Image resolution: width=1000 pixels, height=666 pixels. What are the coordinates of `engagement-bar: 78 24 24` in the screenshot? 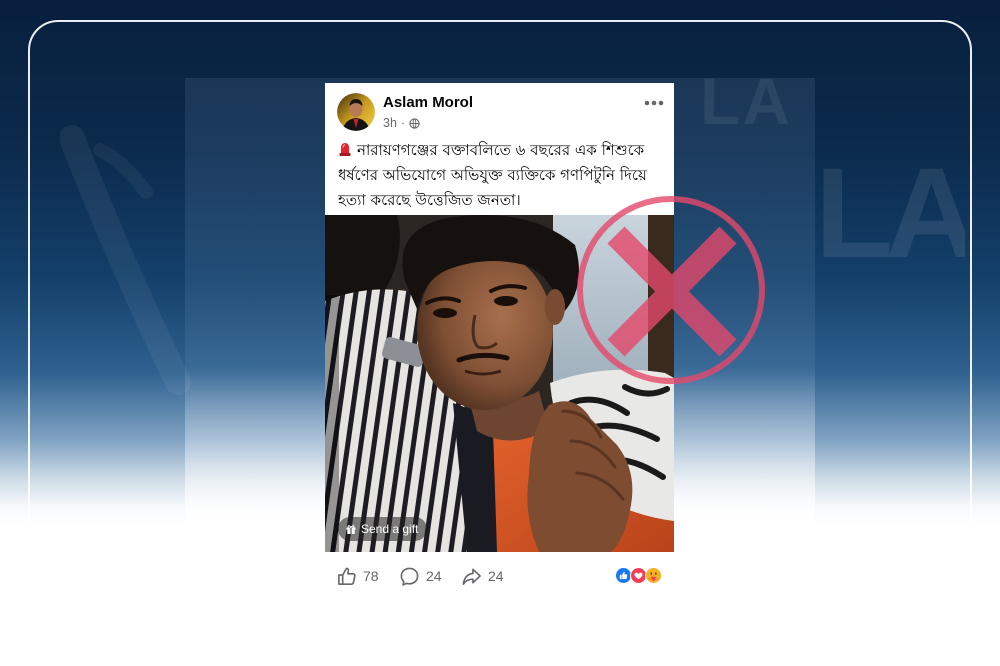 It's located at (499, 577).